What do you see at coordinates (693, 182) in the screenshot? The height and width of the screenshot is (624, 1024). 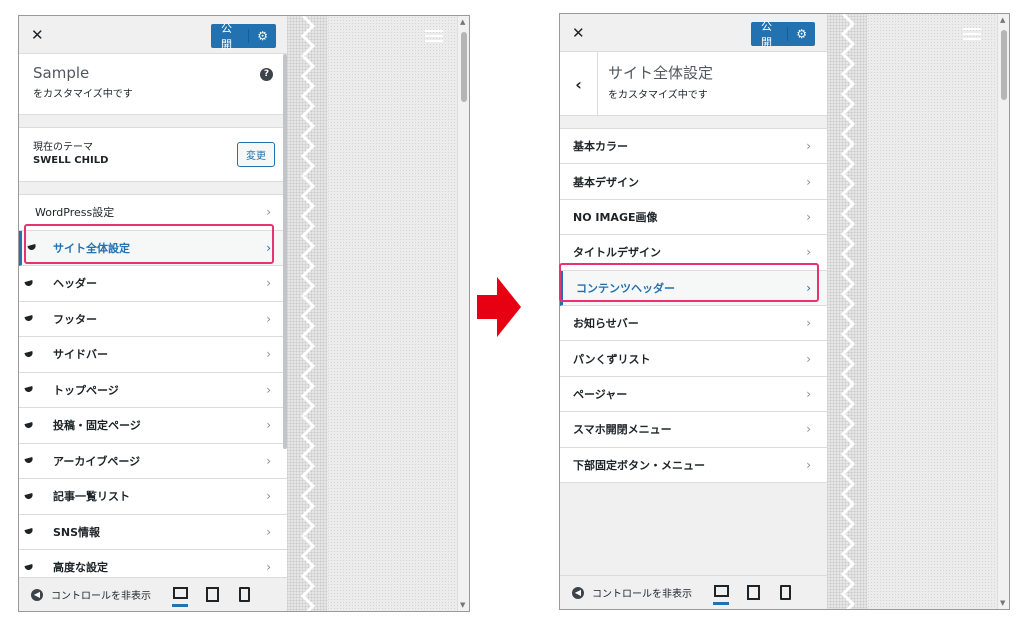 I see `menu-item-basic-design: 基本デザイン ›` at bounding box center [693, 182].